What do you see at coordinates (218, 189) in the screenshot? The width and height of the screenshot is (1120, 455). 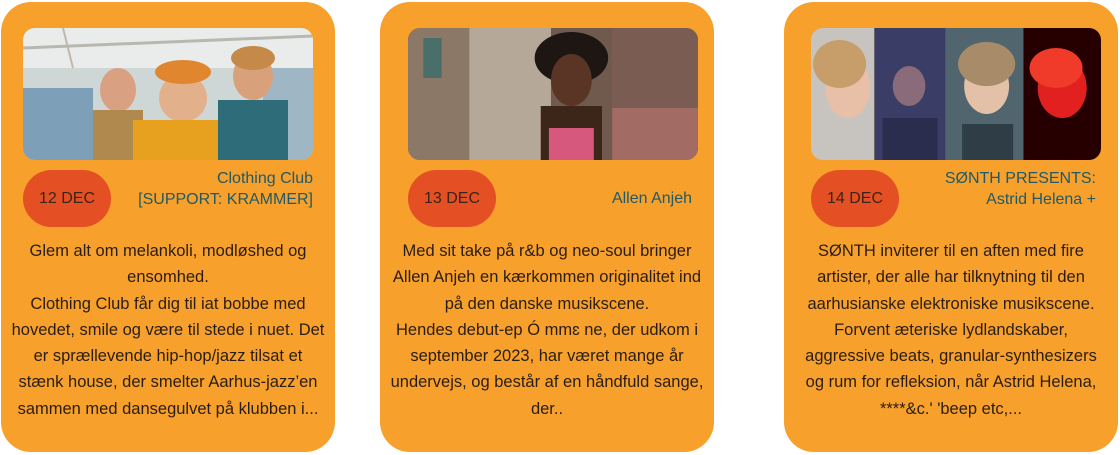 I see `event-title: Clothing Club [SUPPORT: KRAMMER]` at bounding box center [218, 189].